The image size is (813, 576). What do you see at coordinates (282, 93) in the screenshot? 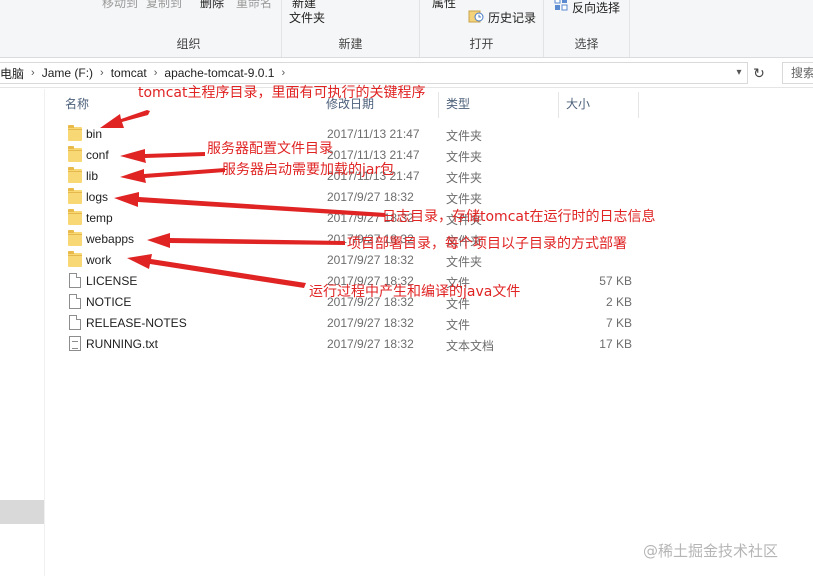
I see `annotation-bin: tomcat主程序目录，里面有可执行的关键程序` at bounding box center [282, 93].